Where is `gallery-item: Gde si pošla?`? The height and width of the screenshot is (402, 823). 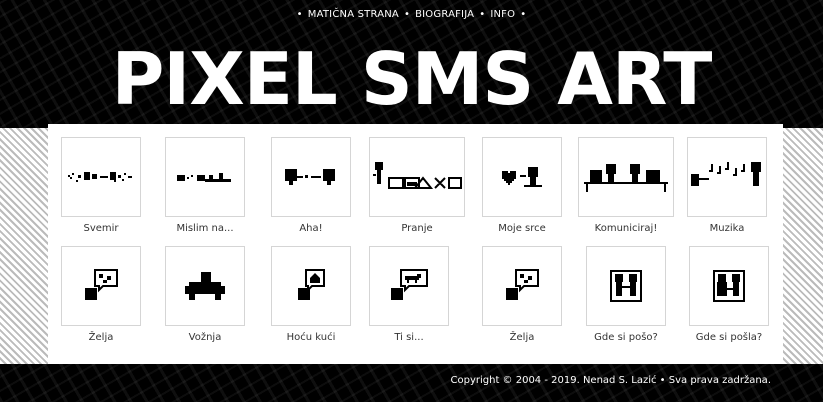 gallery-item: Gde si pošla? is located at coordinates (729, 294).